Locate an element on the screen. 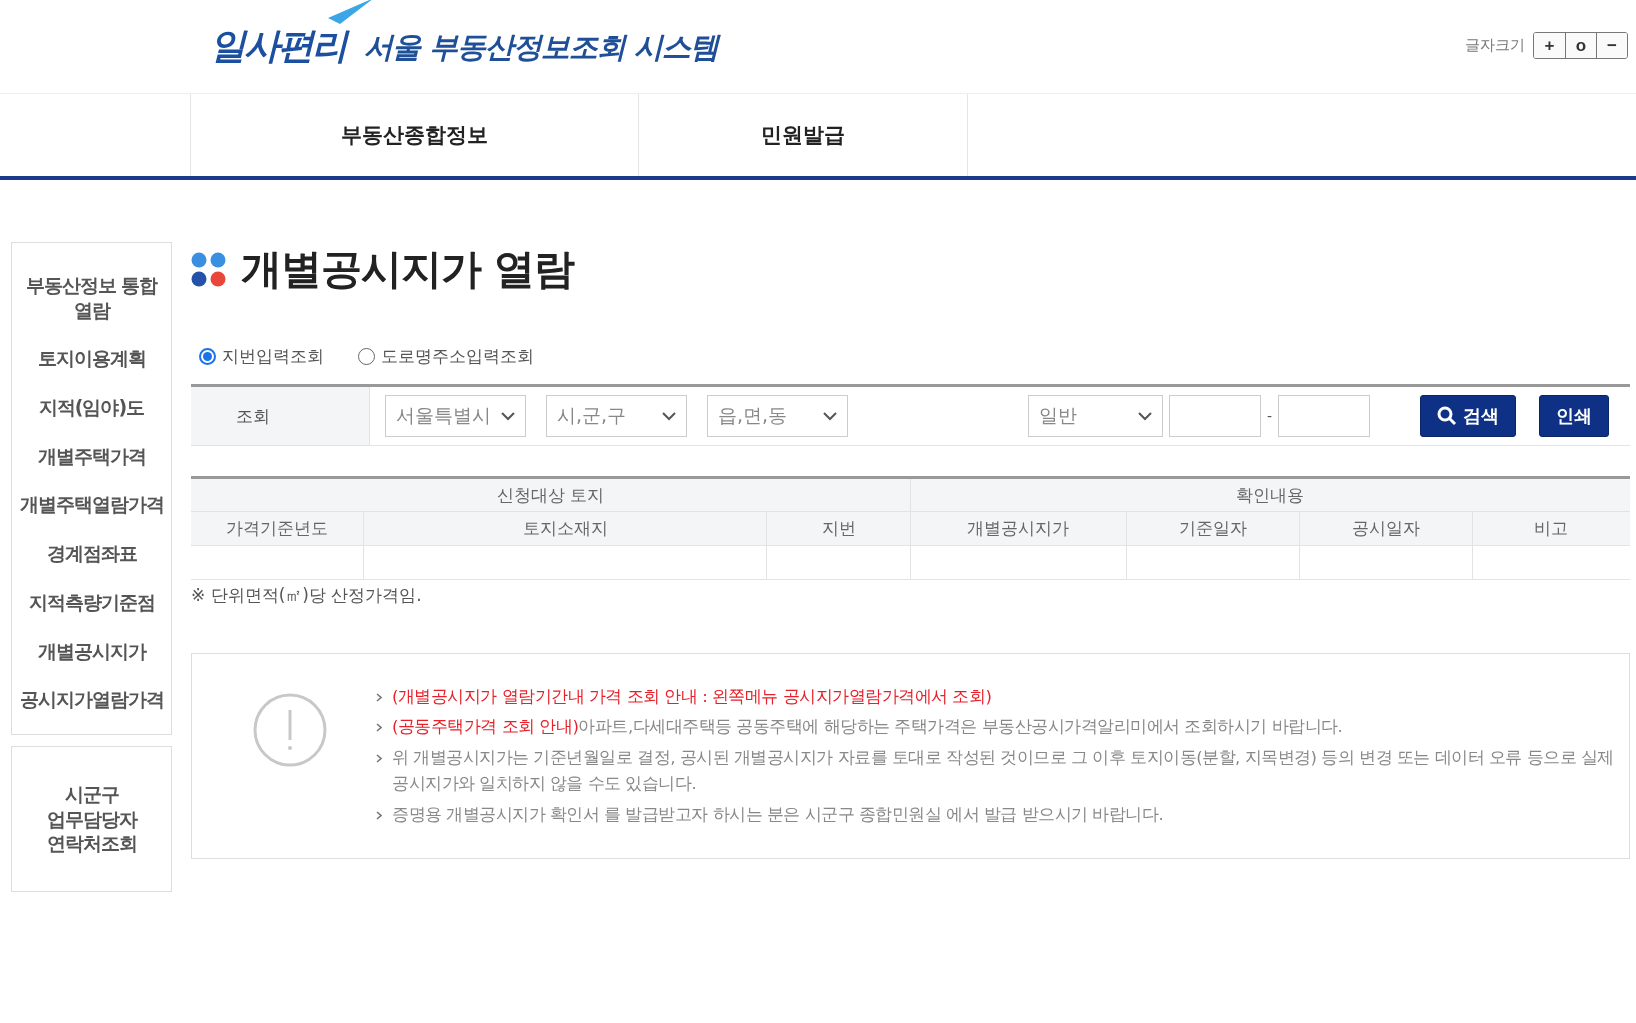 The width and height of the screenshot is (1636, 1023). page-title: 개별공시지가 열람 is located at coordinates (408, 269).